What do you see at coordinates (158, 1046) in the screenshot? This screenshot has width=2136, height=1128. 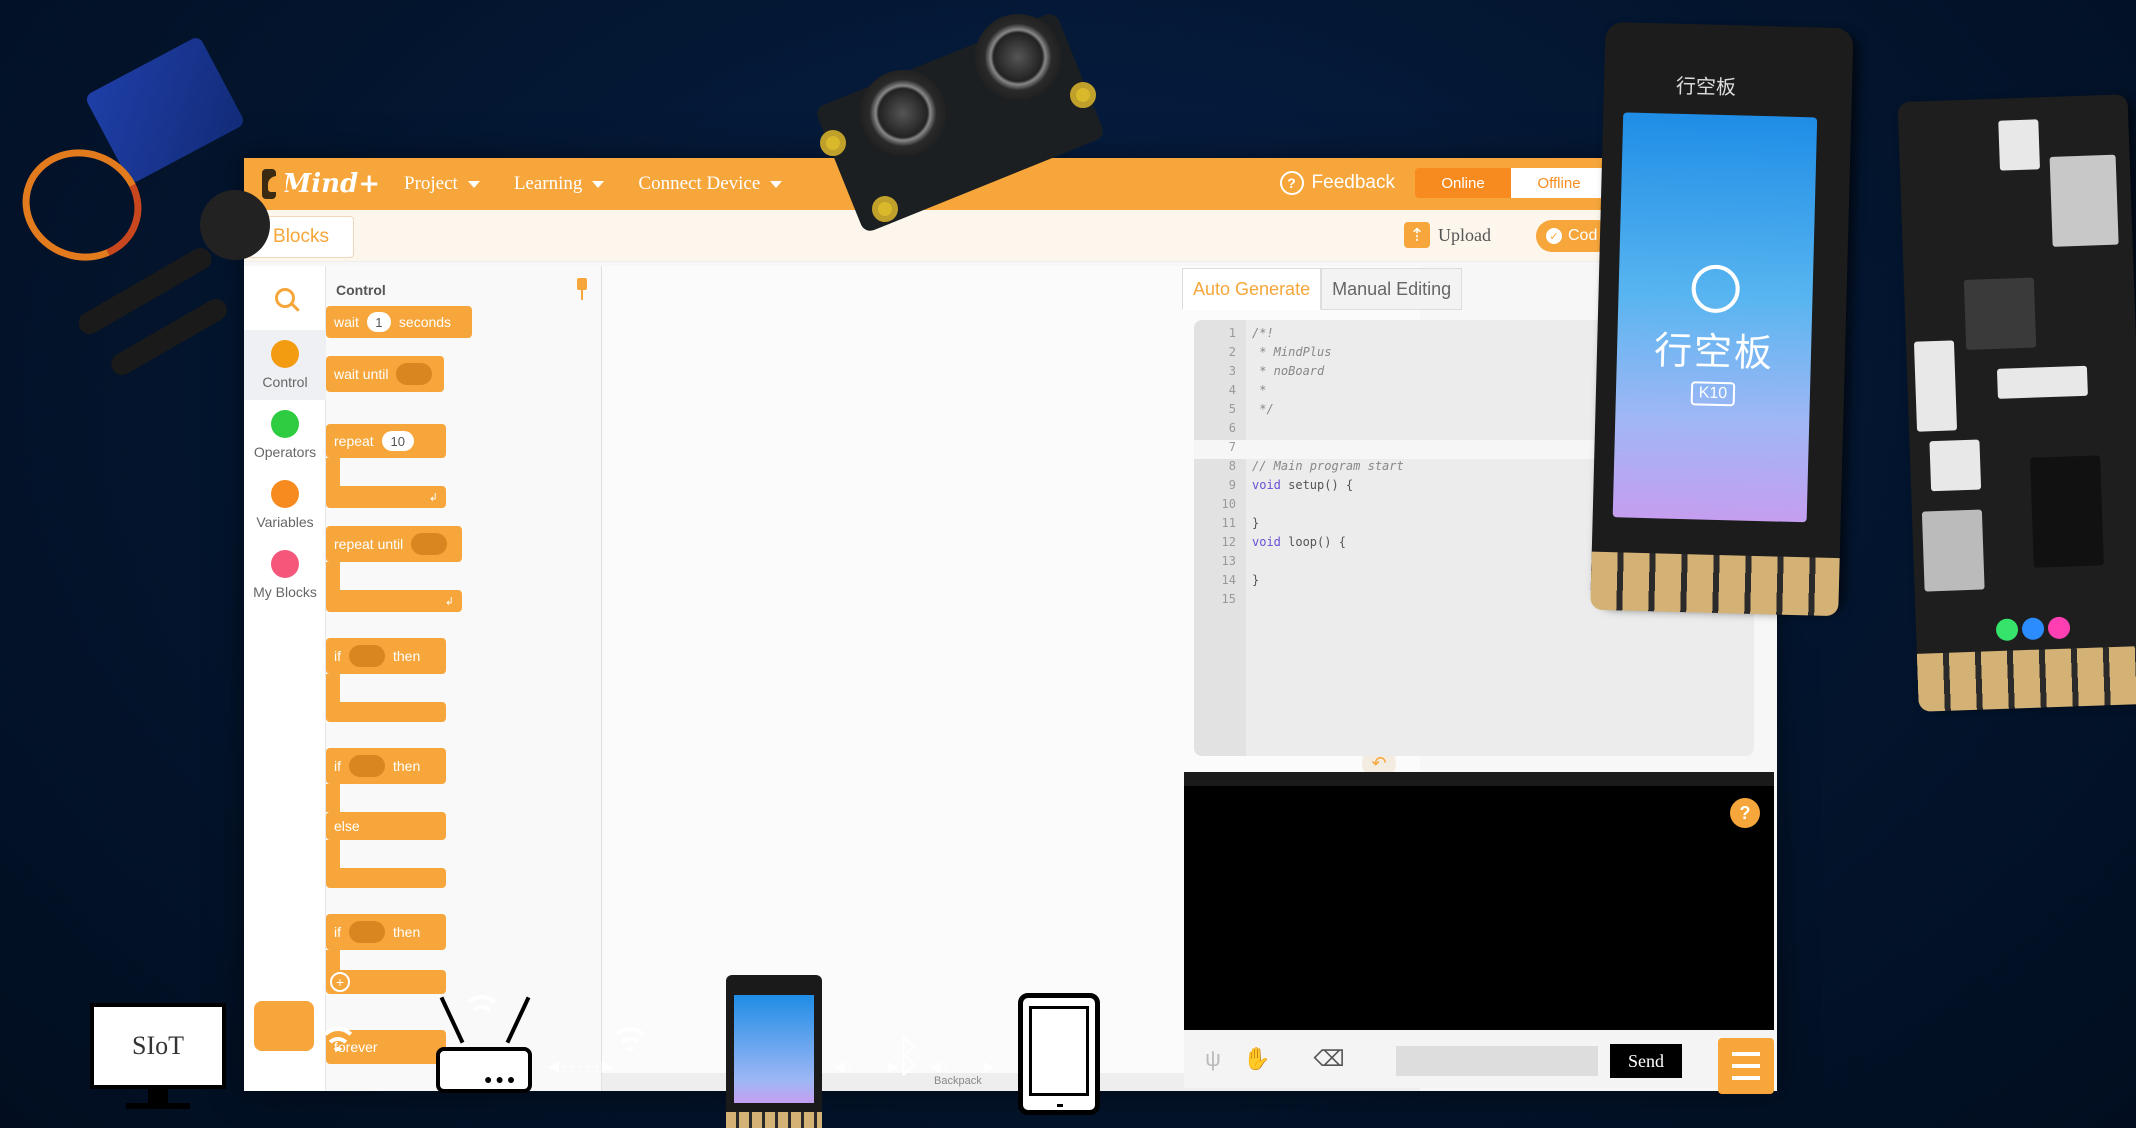 I see `siot-monitor-icon: SIoT` at bounding box center [158, 1046].